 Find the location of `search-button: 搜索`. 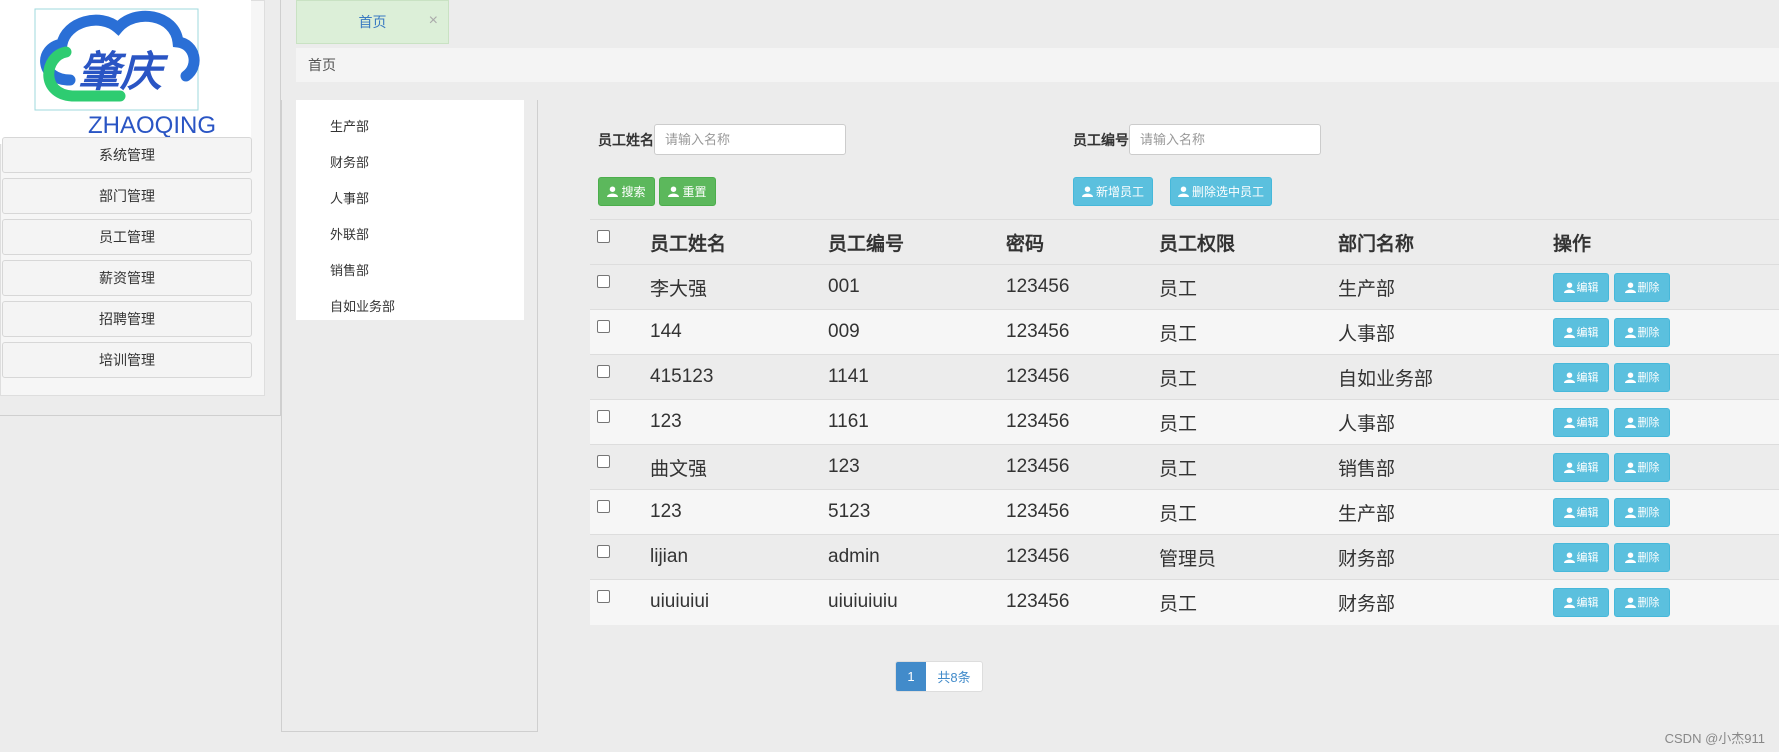

search-button: 搜索 is located at coordinates (626, 191).